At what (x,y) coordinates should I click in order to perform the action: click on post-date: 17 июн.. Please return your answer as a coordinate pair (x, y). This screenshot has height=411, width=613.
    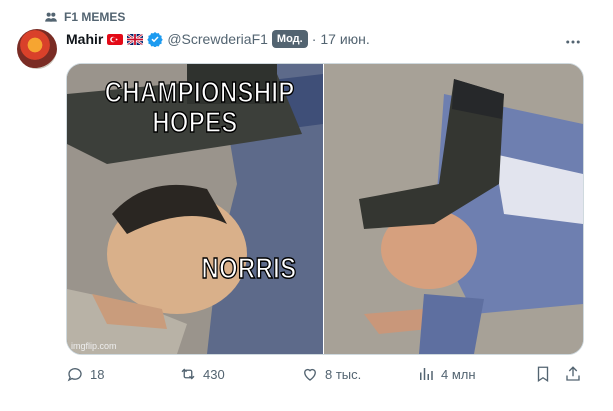
    Looking at the image, I should click on (344, 39).